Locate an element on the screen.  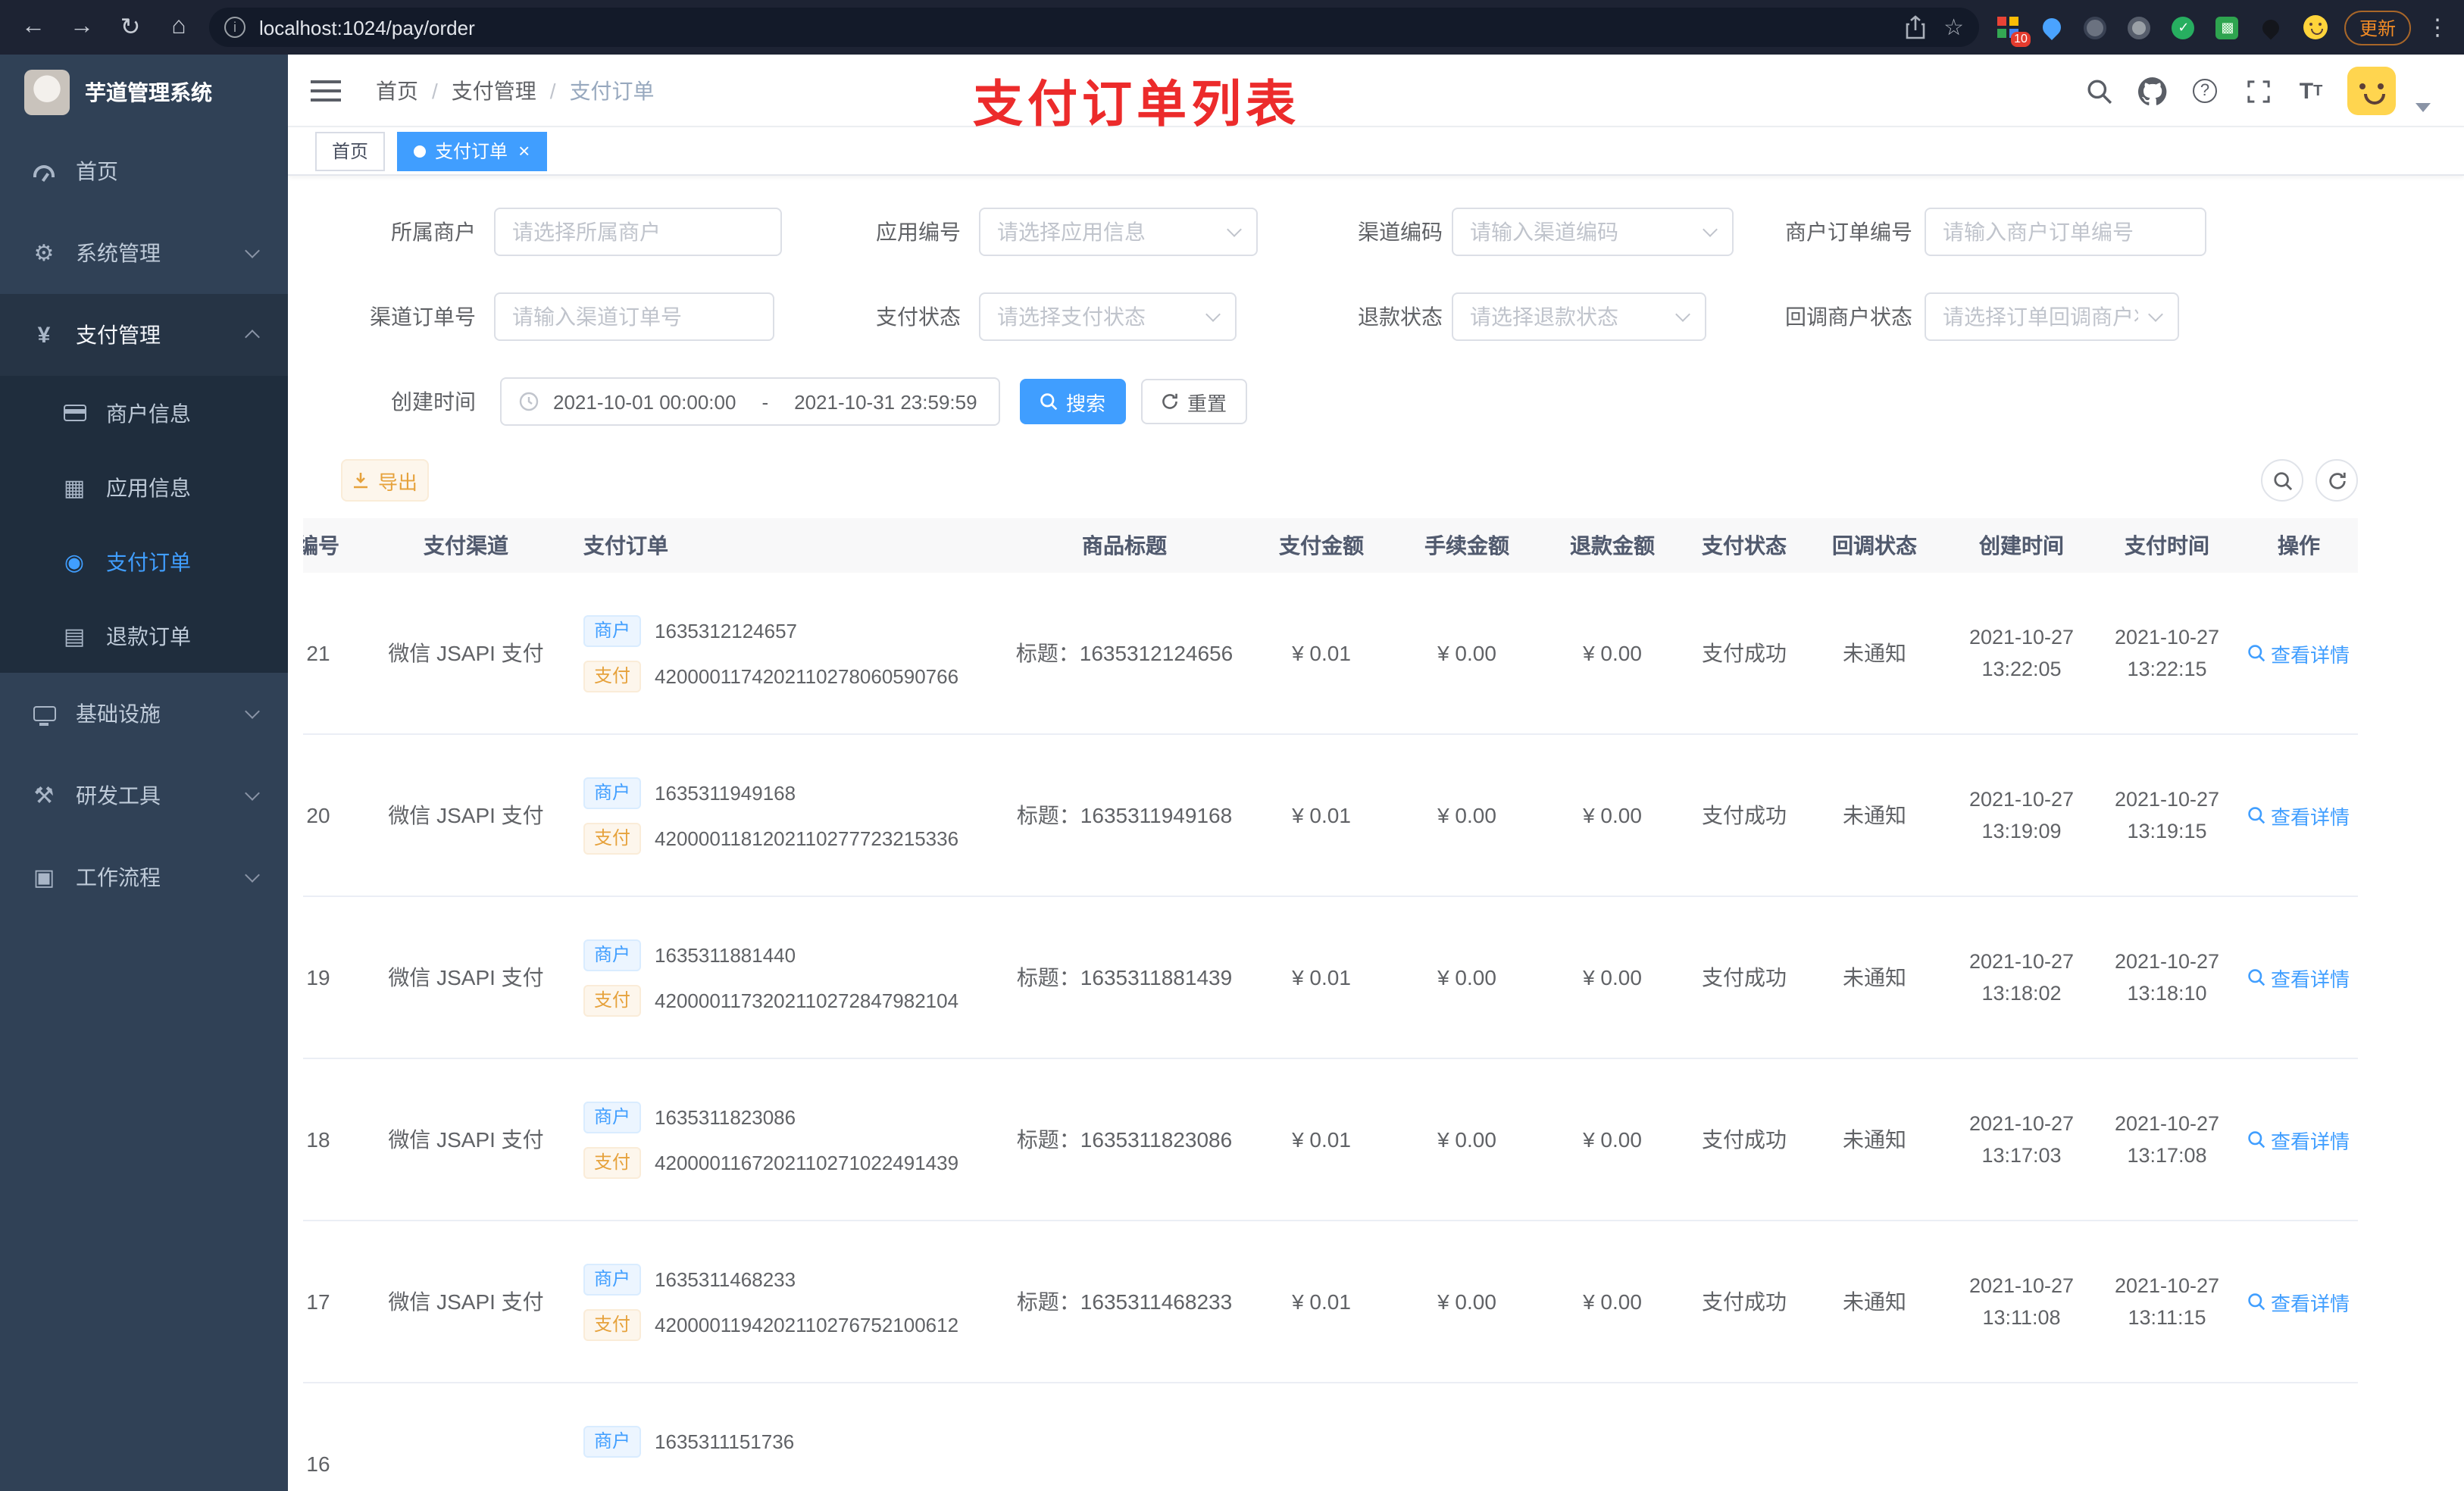
help-icon: ? is located at coordinates (2205, 91).